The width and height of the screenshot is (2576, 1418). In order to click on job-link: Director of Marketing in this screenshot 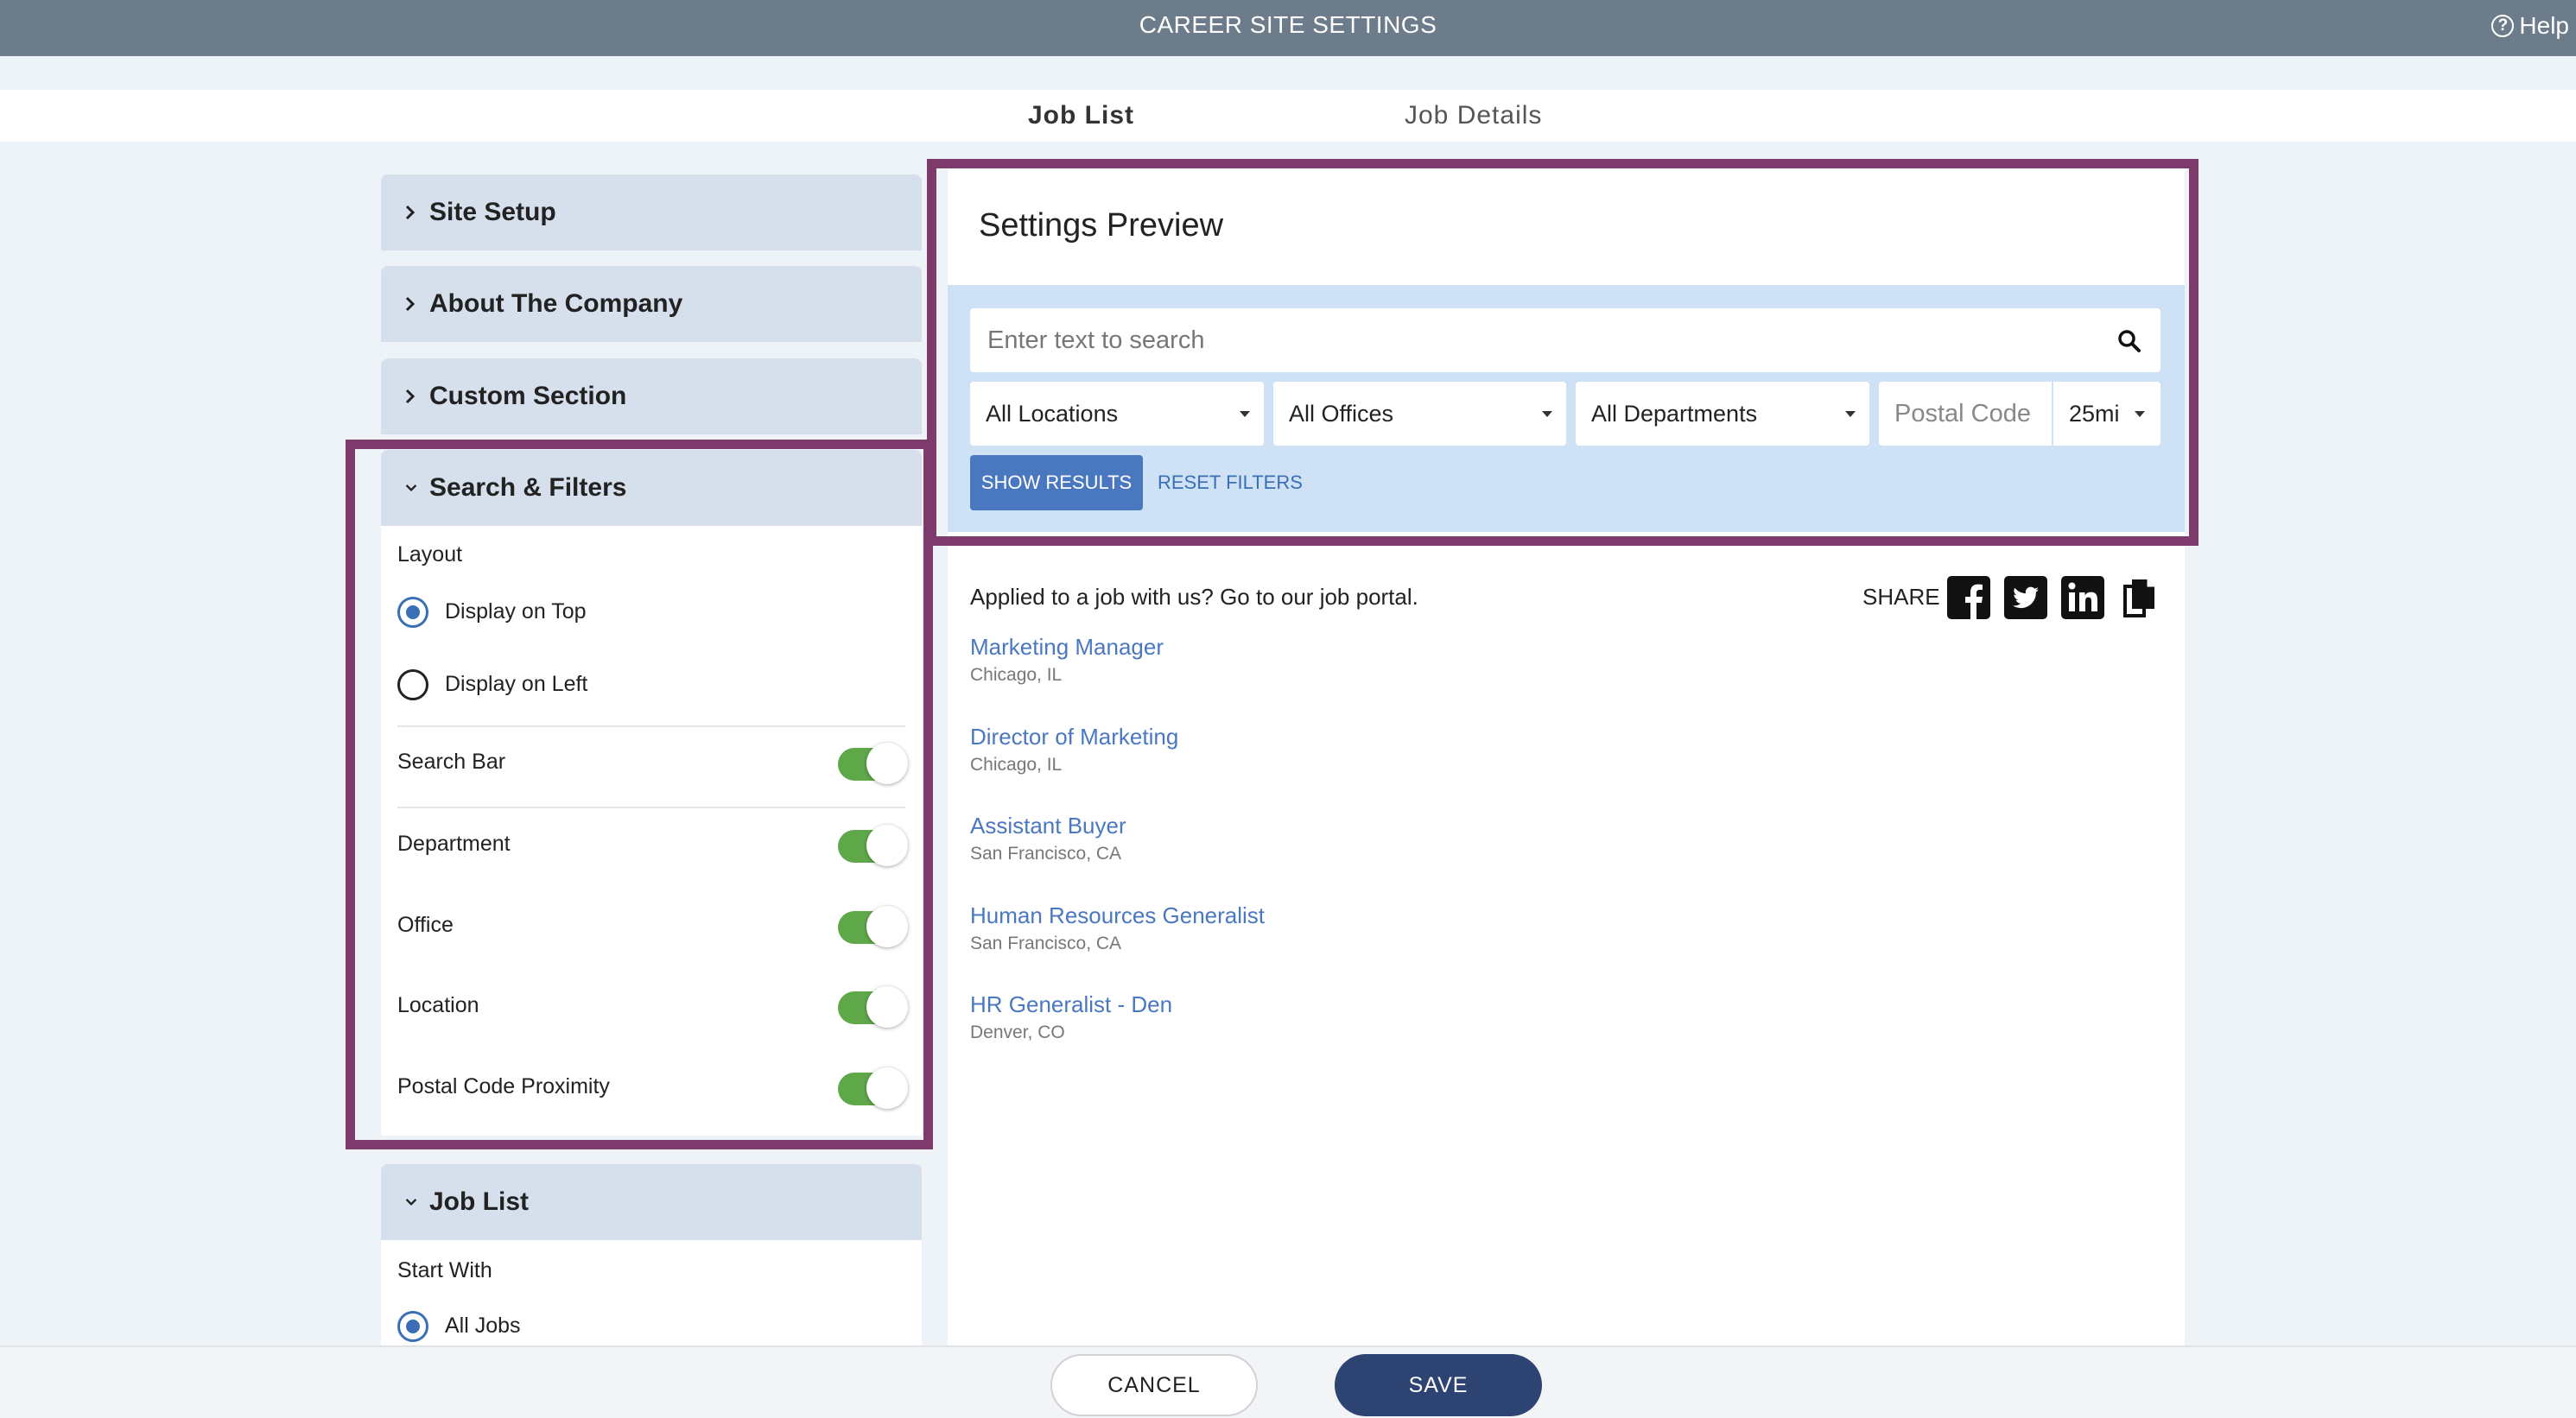, I will do `click(1074, 737)`.